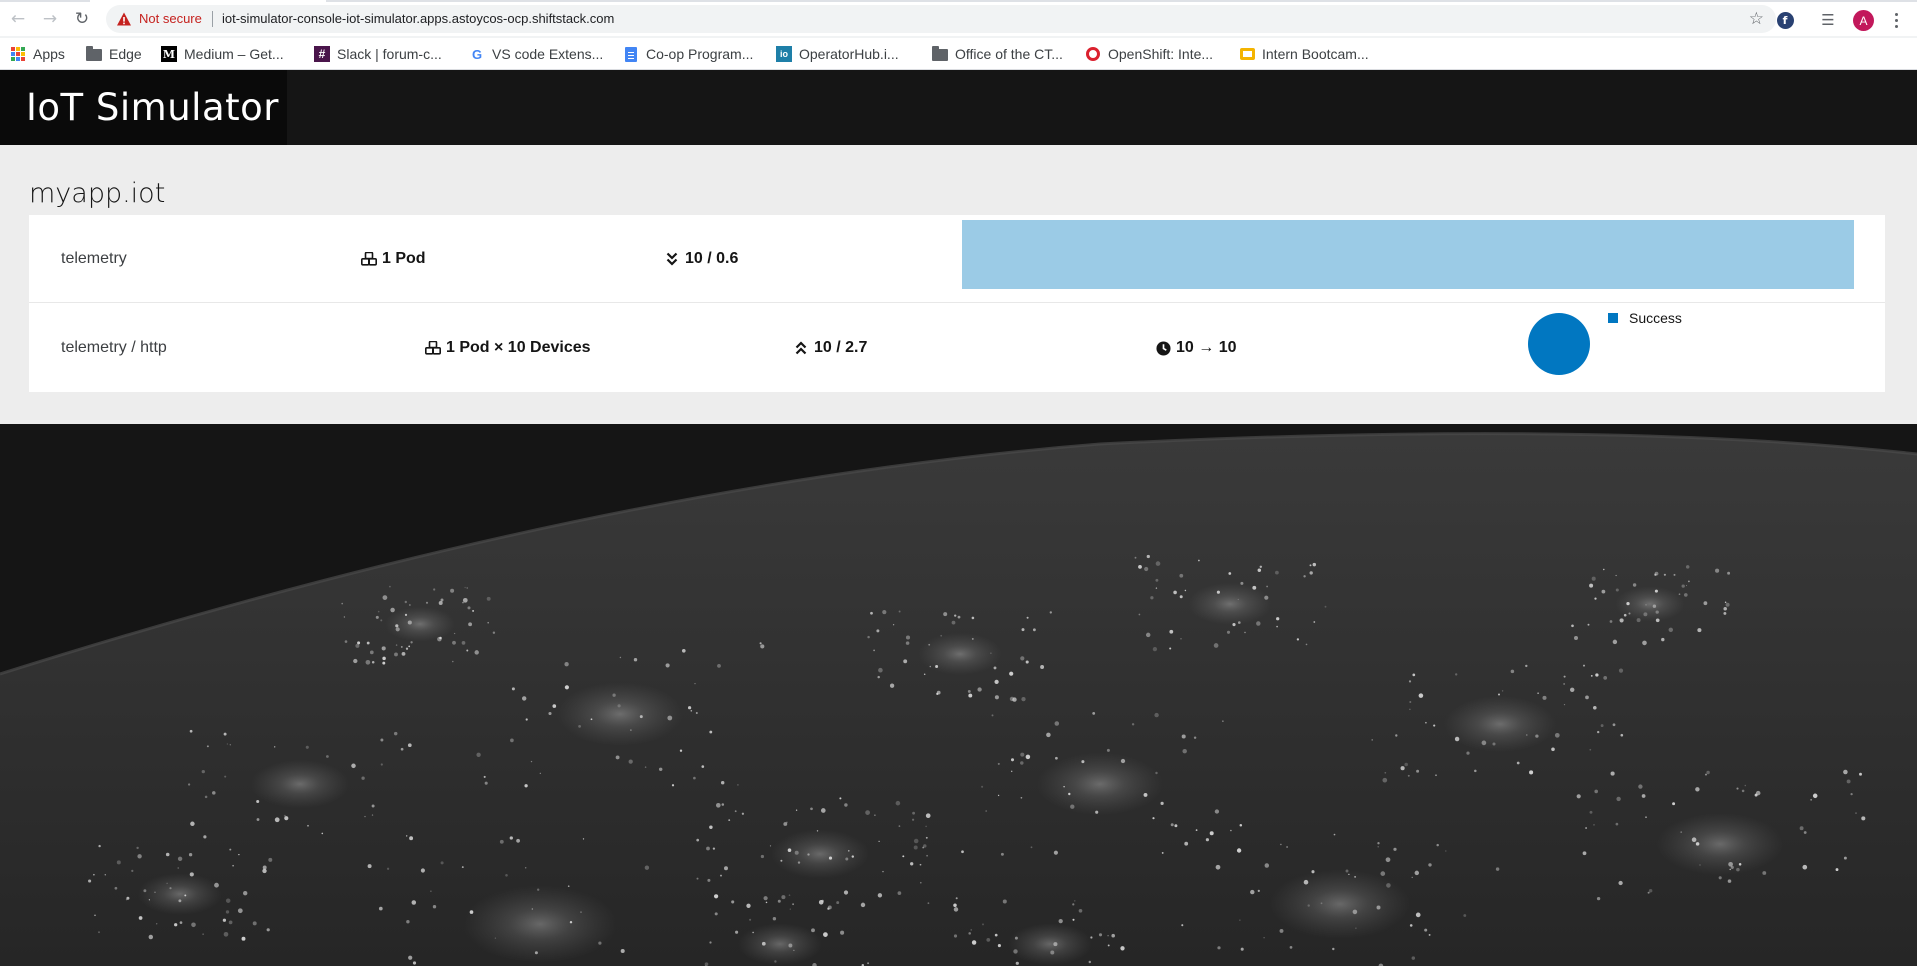 This screenshot has height=966, width=1917. What do you see at coordinates (143, 107) in the screenshot?
I see `app-brand: IoT Simulator` at bounding box center [143, 107].